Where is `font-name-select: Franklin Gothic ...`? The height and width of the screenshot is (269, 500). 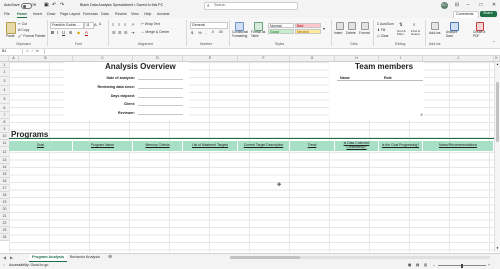 font-name-select: Franklin Gothic ... is located at coordinates (67, 25).